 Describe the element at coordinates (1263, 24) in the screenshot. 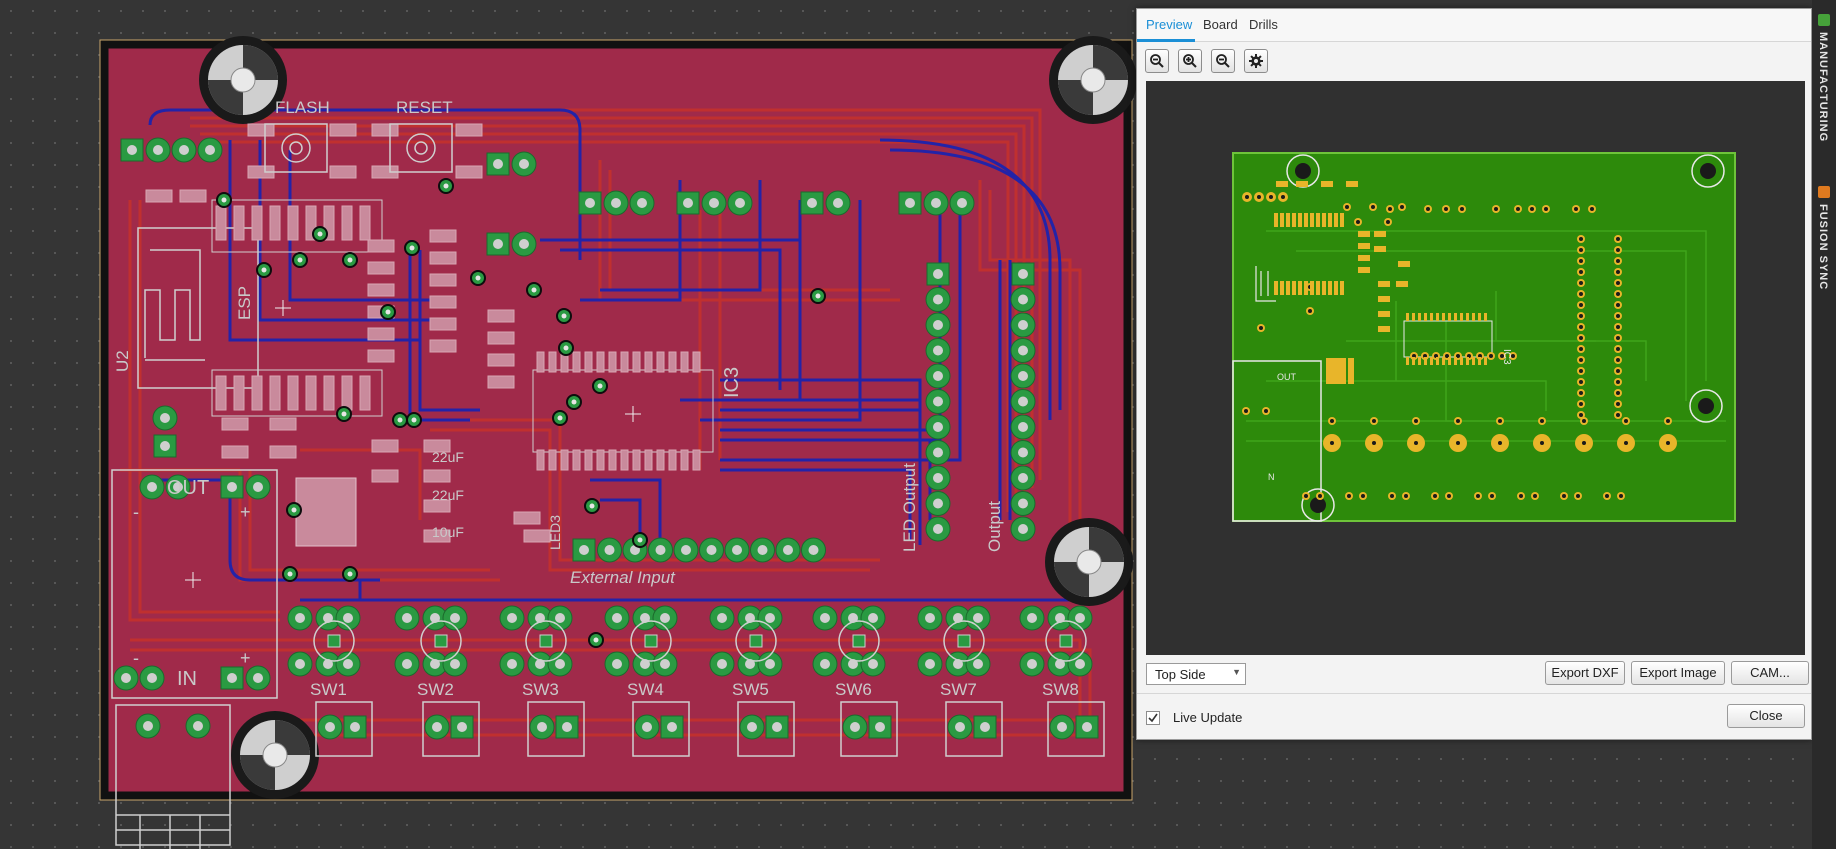

I see `tab-drills: Drills` at that location.